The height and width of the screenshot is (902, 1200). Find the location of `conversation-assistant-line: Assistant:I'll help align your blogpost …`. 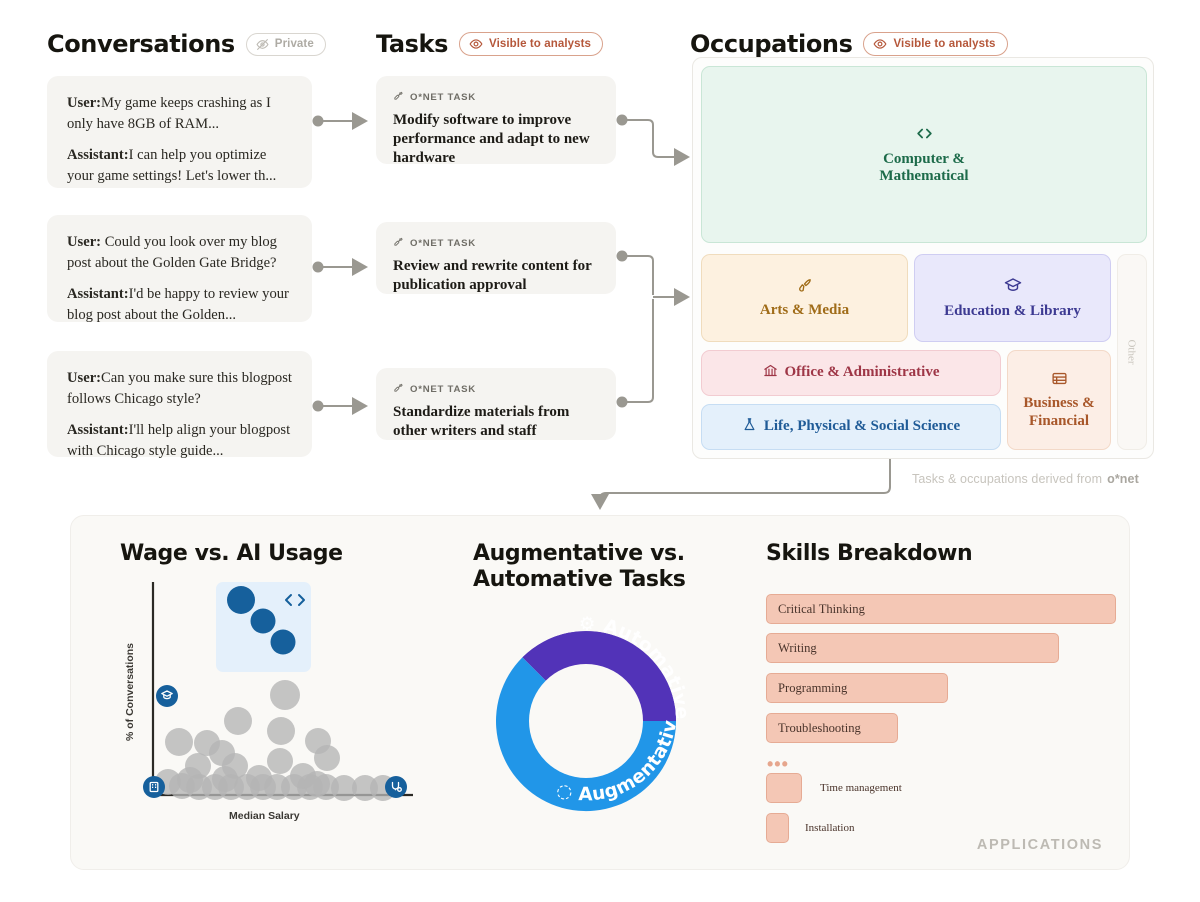

conversation-assistant-line: Assistant:I'll help align your blogpost … is located at coordinates (179, 440).